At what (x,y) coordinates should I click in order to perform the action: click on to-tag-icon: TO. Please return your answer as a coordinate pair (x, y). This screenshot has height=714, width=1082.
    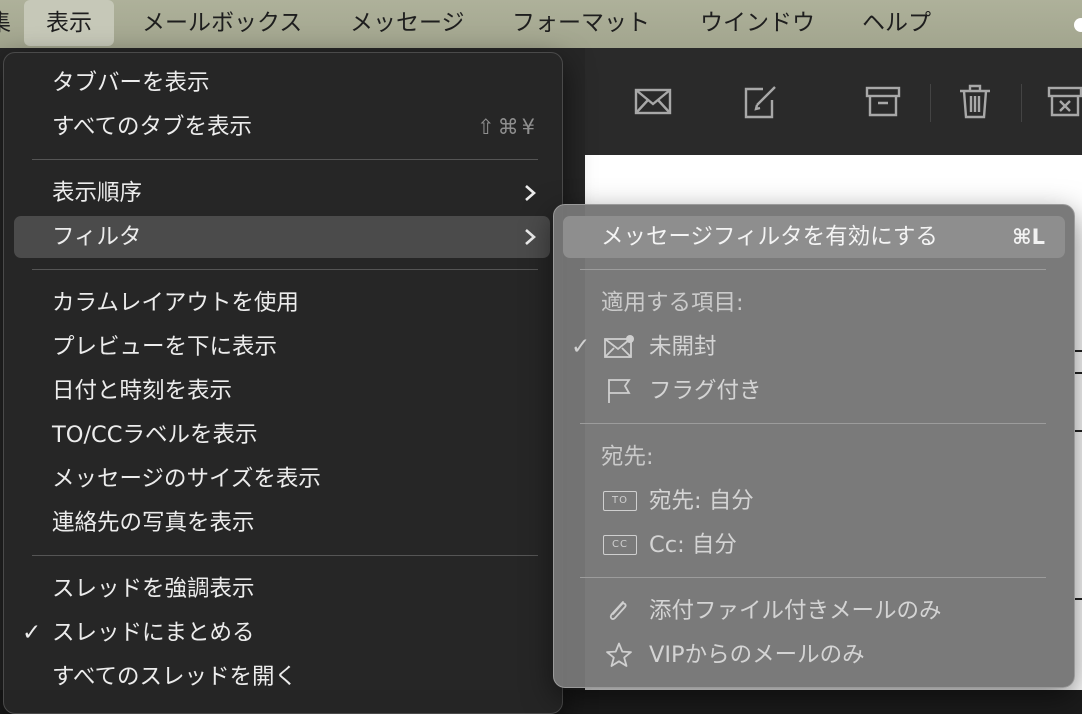
    Looking at the image, I should click on (620, 501).